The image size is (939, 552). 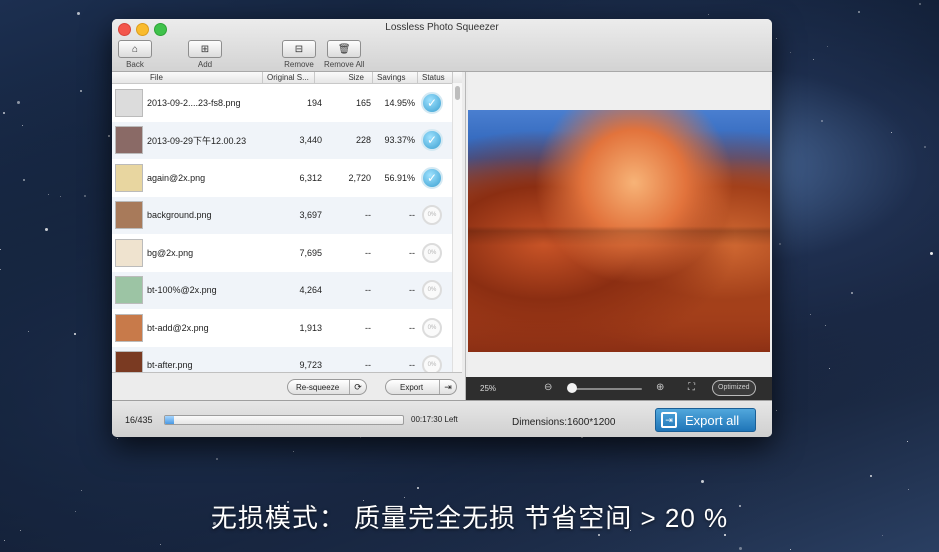 What do you see at coordinates (435, 77) in the screenshot?
I see `column-status: Status` at bounding box center [435, 77].